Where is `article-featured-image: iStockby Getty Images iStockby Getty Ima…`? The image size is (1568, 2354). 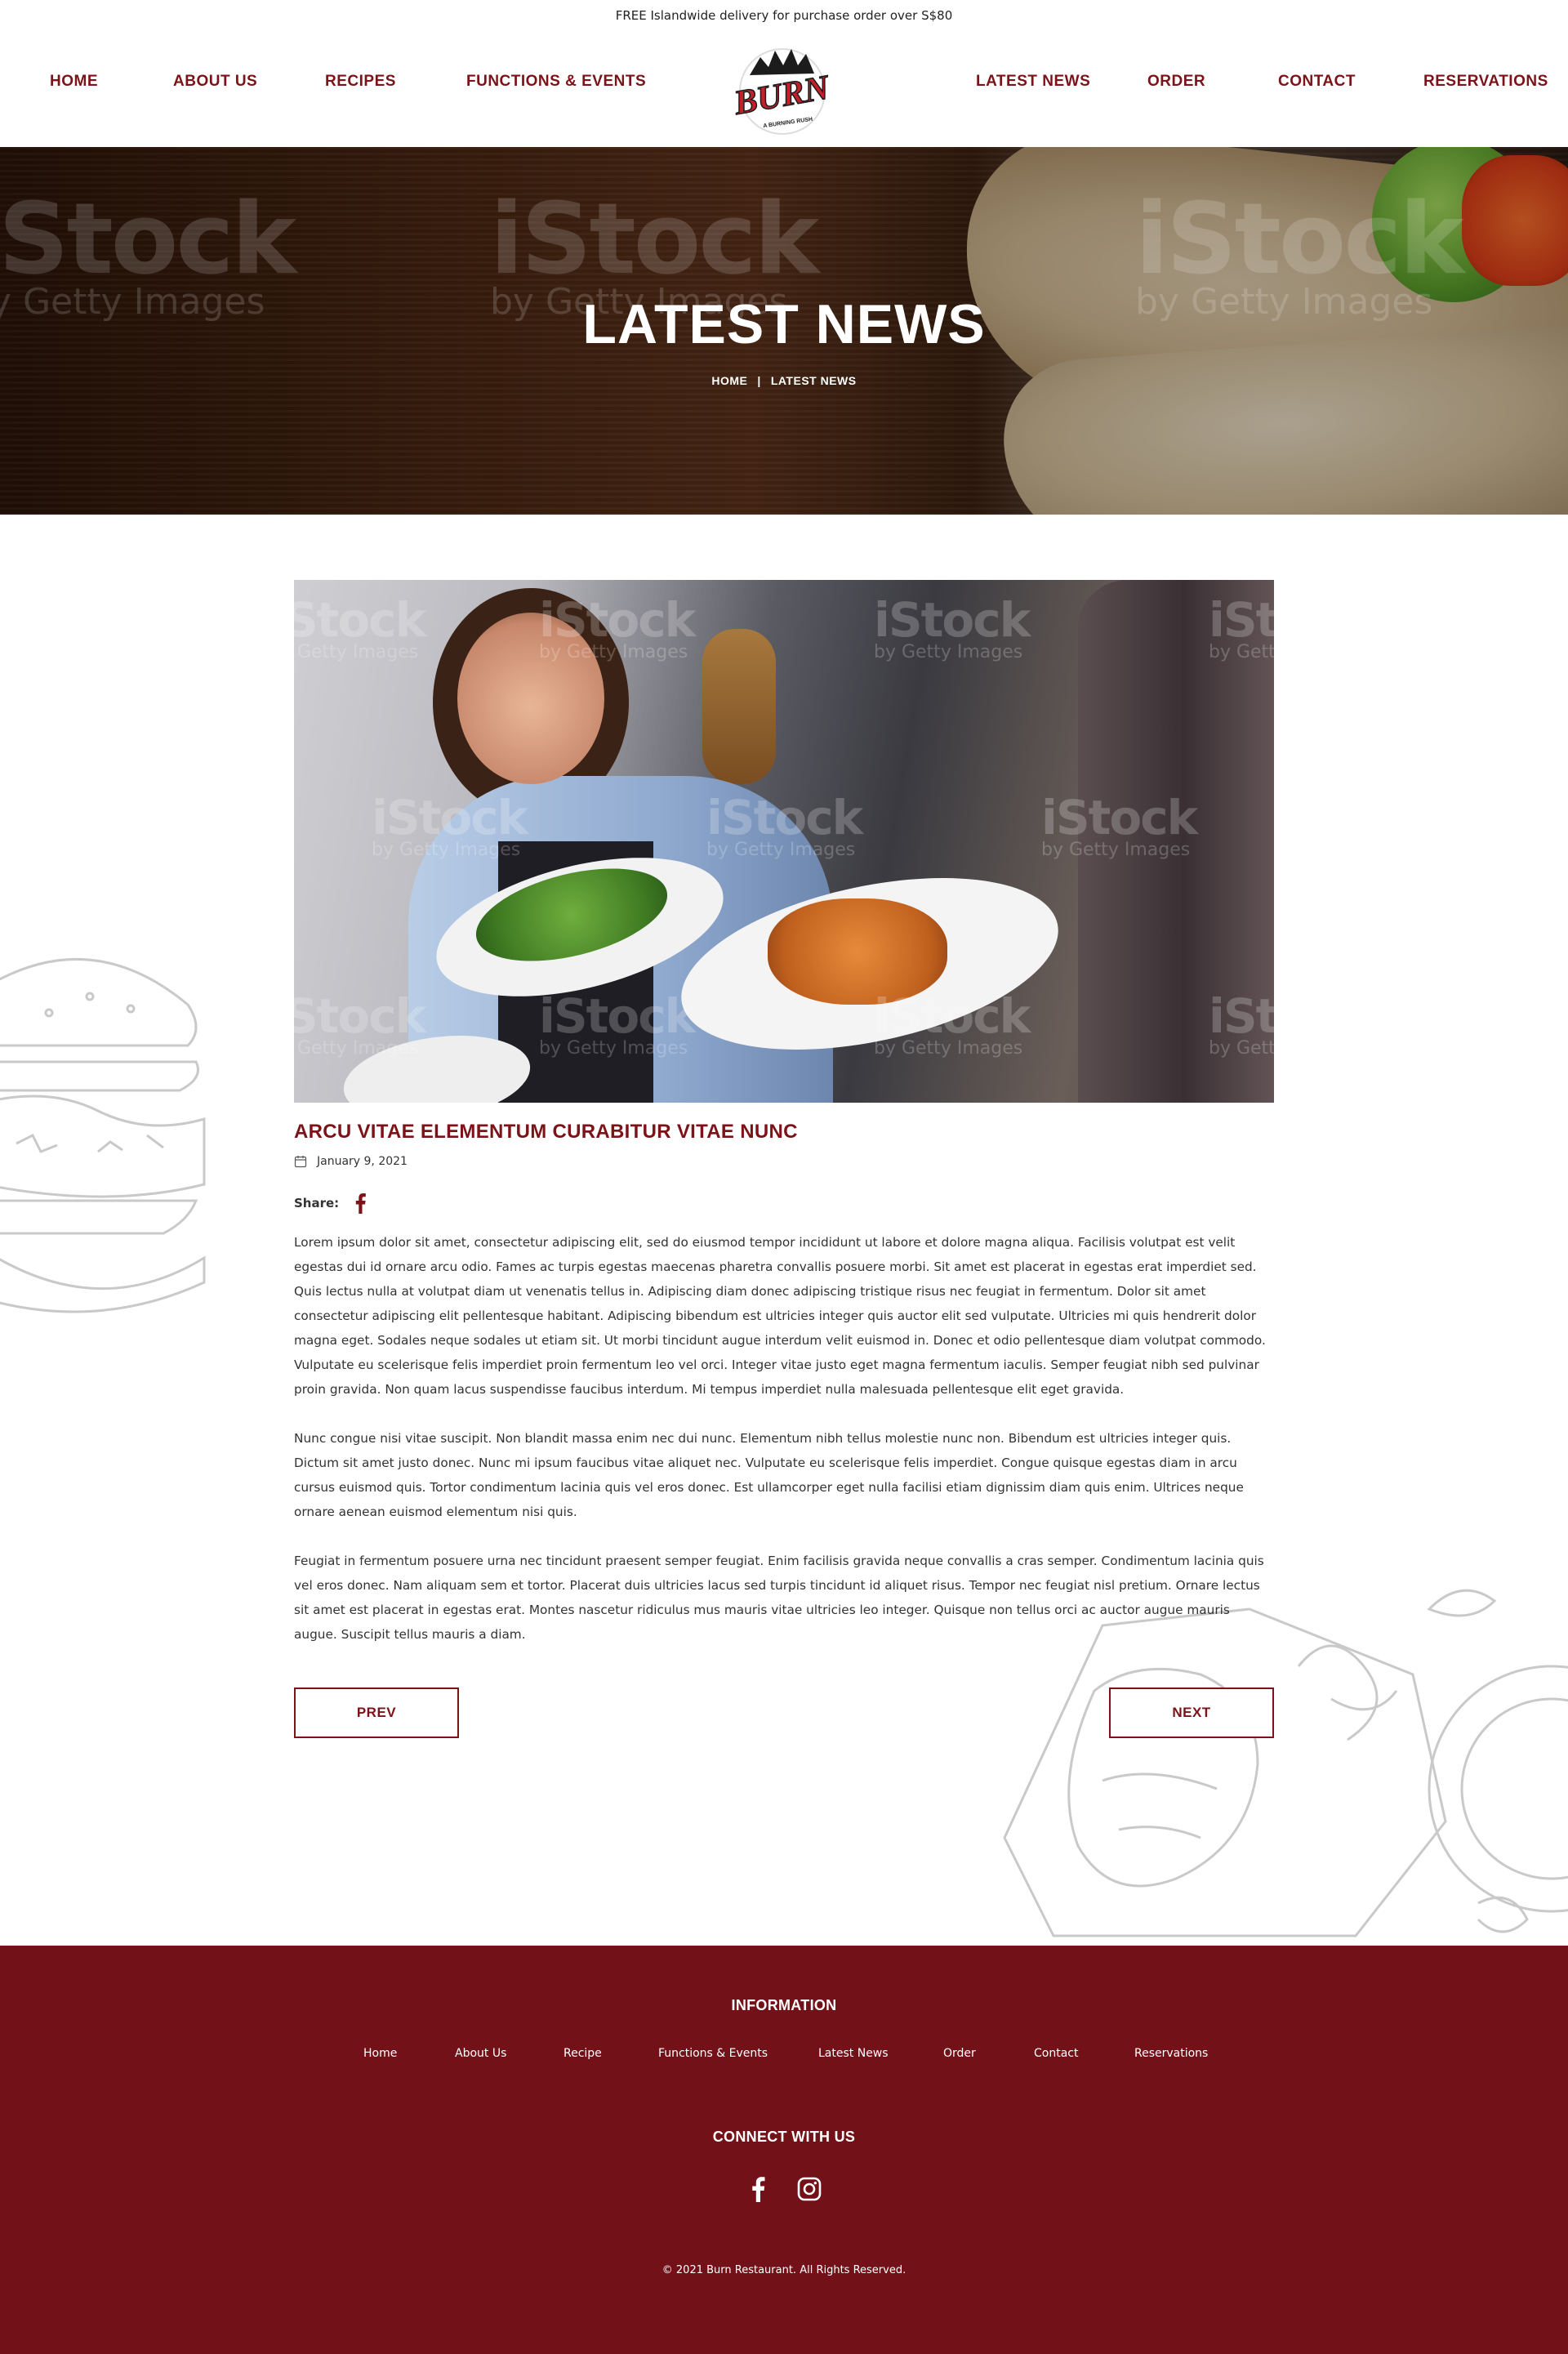
article-featured-image: iStockby Getty Images iStockby Getty Ima… is located at coordinates (784, 842).